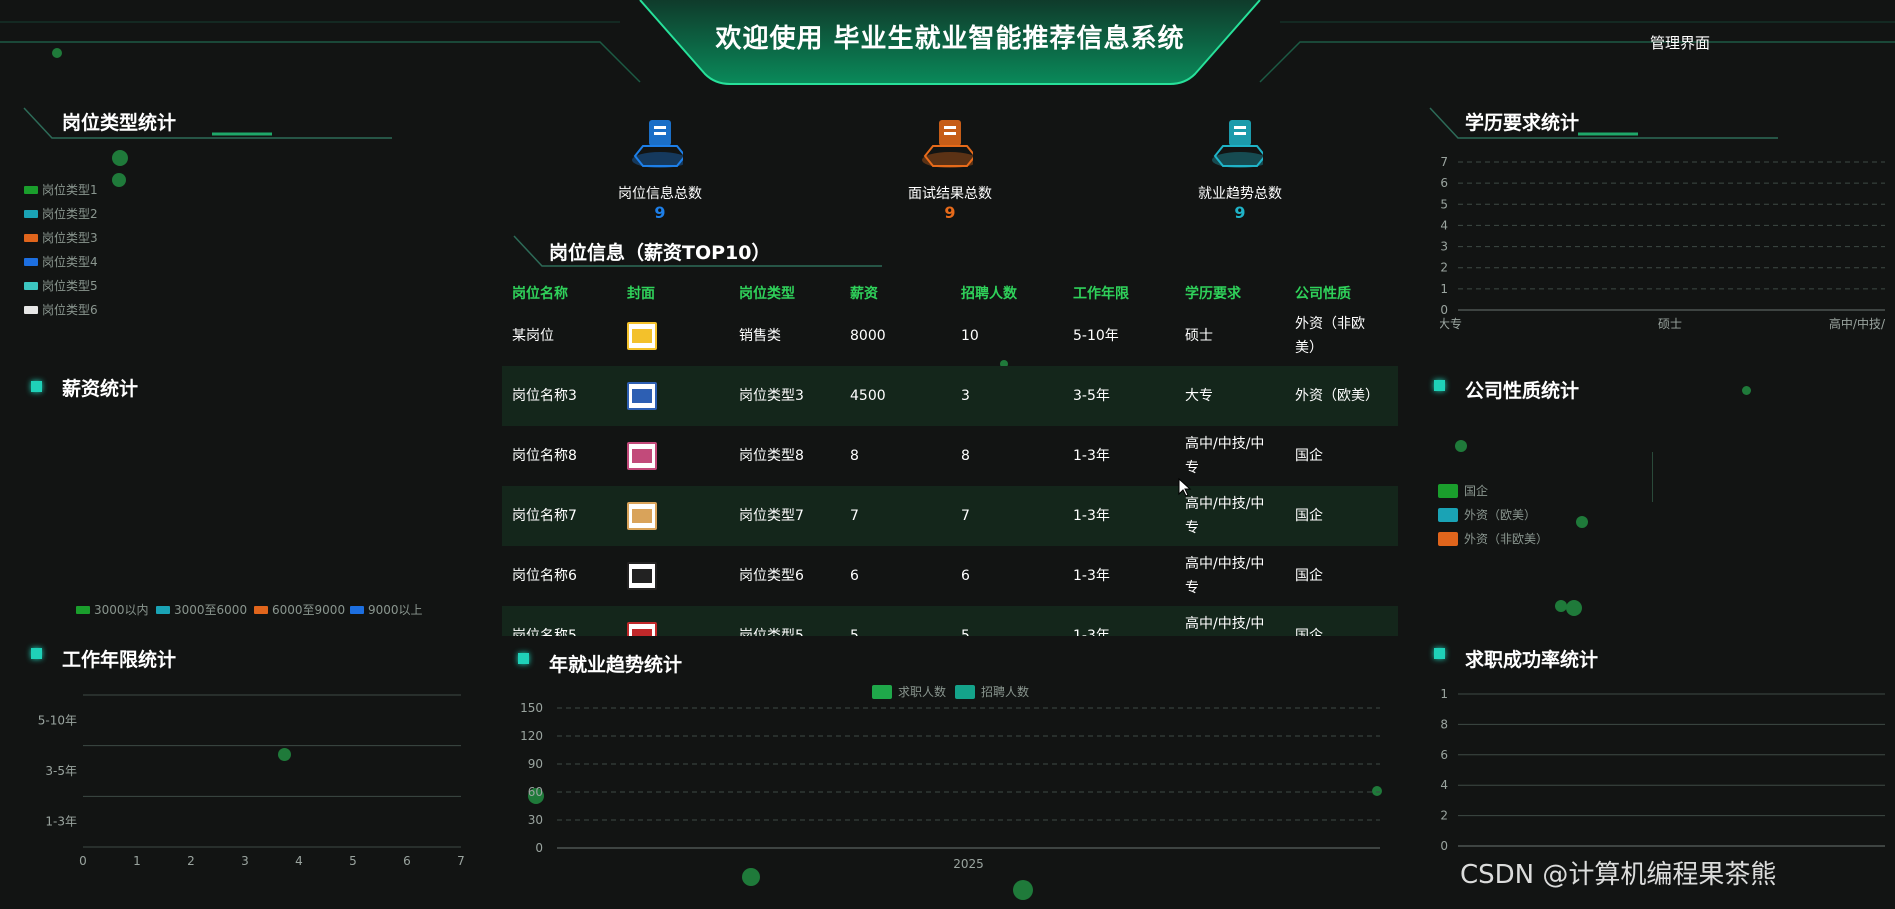 The height and width of the screenshot is (909, 1895). What do you see at coordinates (1240, 194) in the screenshot?
I see `stat-label: 就业趋势总数` at bounding box center [1240, 194].